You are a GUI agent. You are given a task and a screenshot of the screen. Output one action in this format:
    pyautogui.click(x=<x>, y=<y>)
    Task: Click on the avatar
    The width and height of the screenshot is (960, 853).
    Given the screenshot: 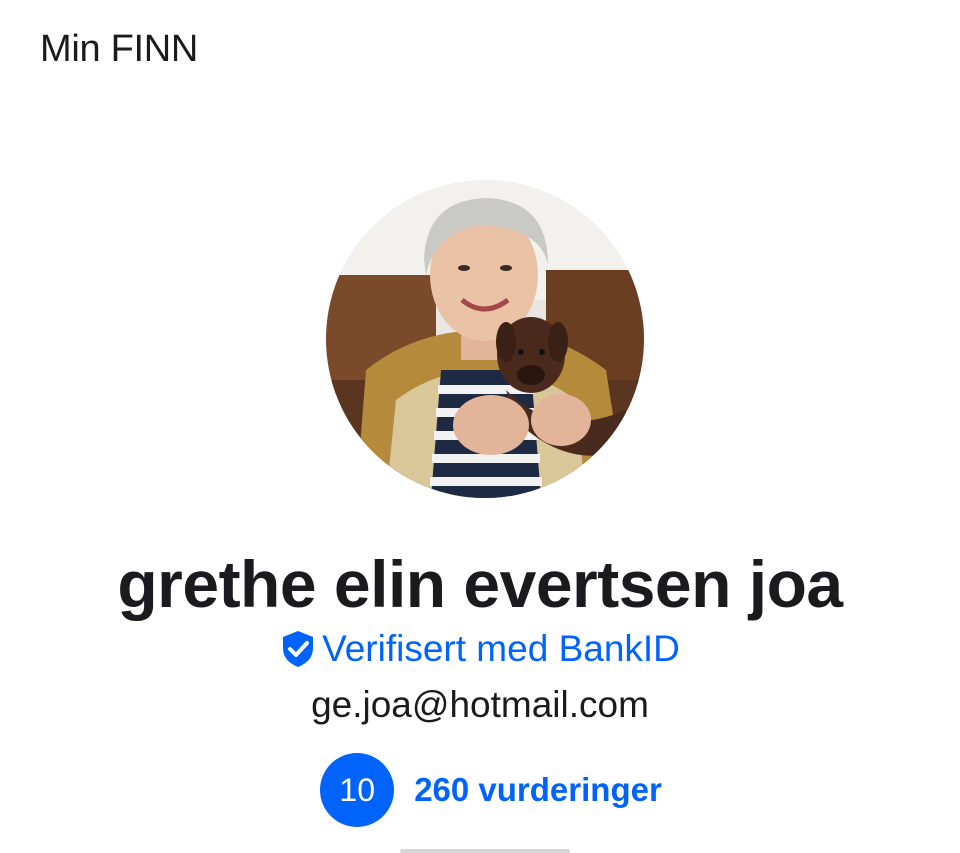 What is the action you would take?
    pyautogui.click(x=485, y=339)
    